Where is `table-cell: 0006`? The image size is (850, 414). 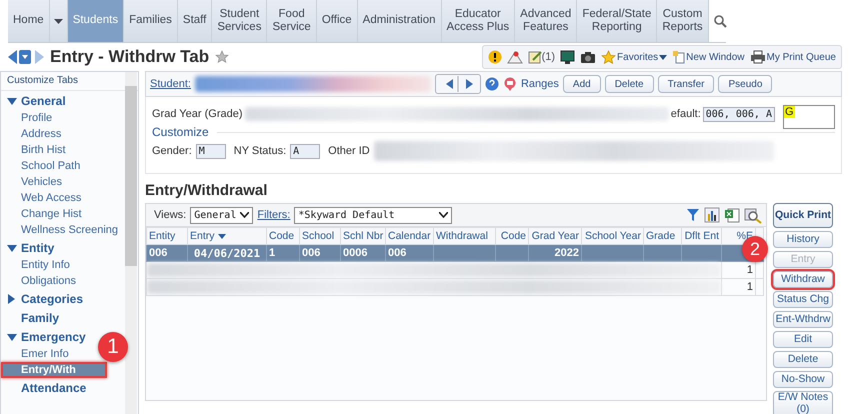 table-cell: 0006 is located at coordinates (363, 253).